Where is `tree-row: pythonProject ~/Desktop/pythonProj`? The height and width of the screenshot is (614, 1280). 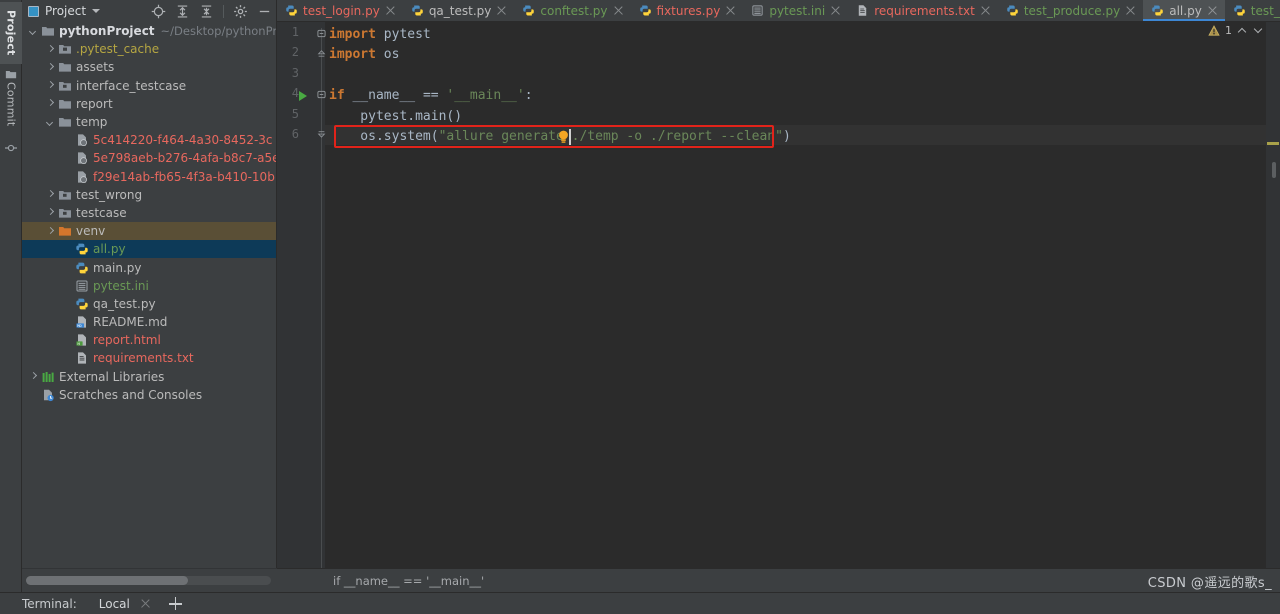
tree-row: pythonProject ~/Desktop/pythonProj is located at coordinates (149, 31).